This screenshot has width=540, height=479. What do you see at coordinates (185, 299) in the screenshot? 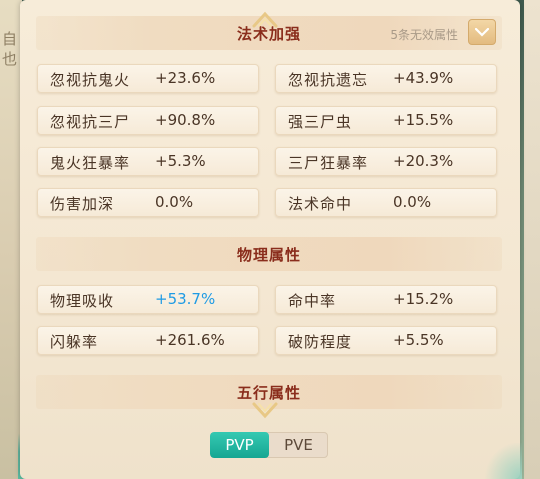
I see `attr-value-highlighted: +53.7%` at bounding box center [185, 299].